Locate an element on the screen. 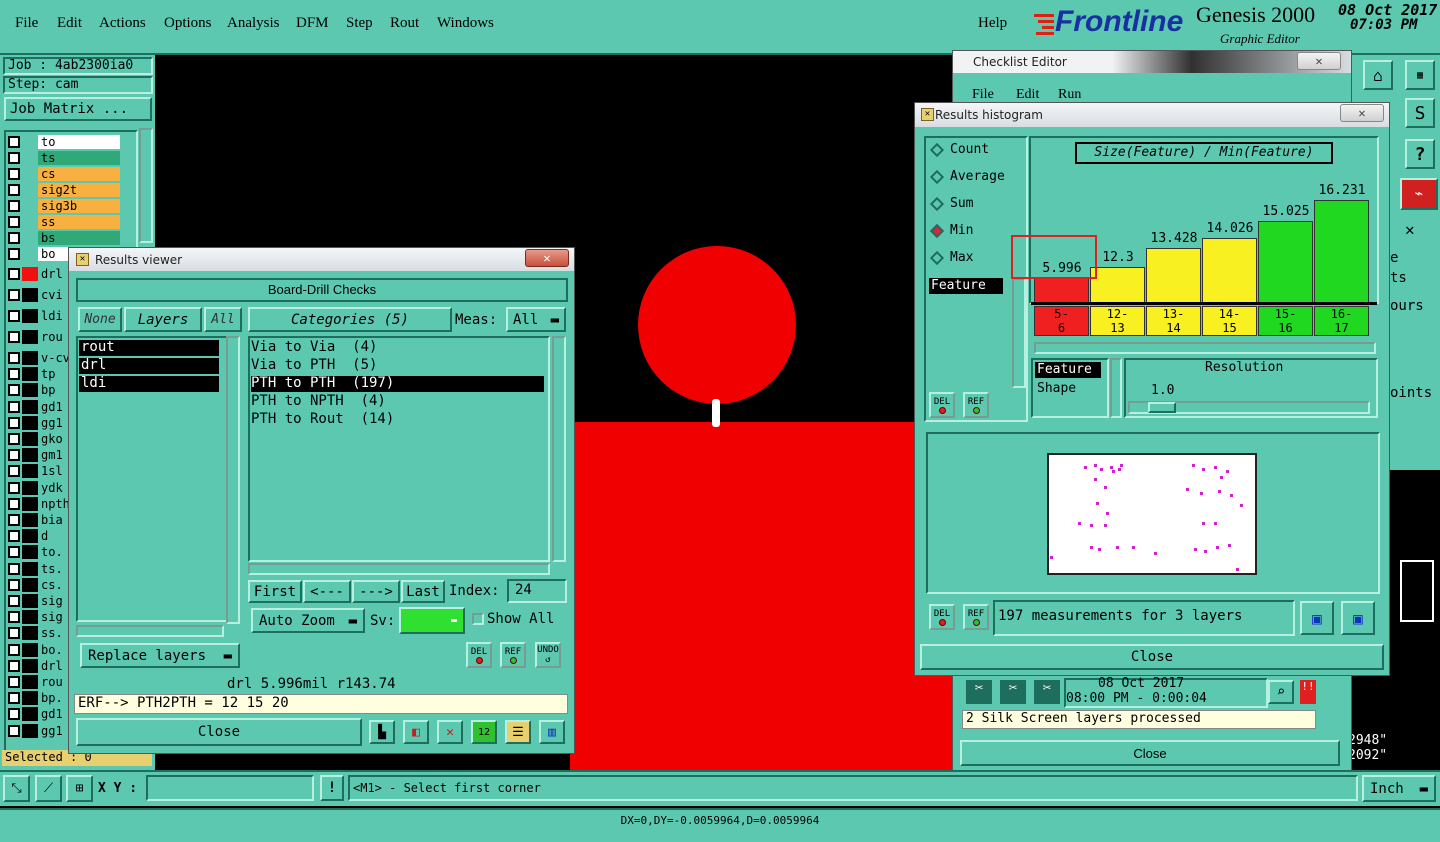 The width and height of the screenshot is (1440, 842). checklist-icon-3: ✂ is located at coordinates (1047, 692).